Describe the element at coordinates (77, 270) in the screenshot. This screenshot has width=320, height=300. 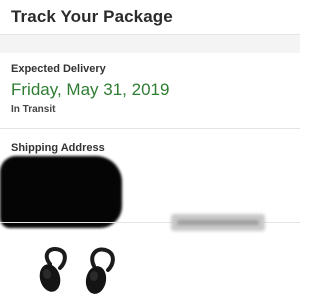
I see `wireless-earbuds-icon` at that location.